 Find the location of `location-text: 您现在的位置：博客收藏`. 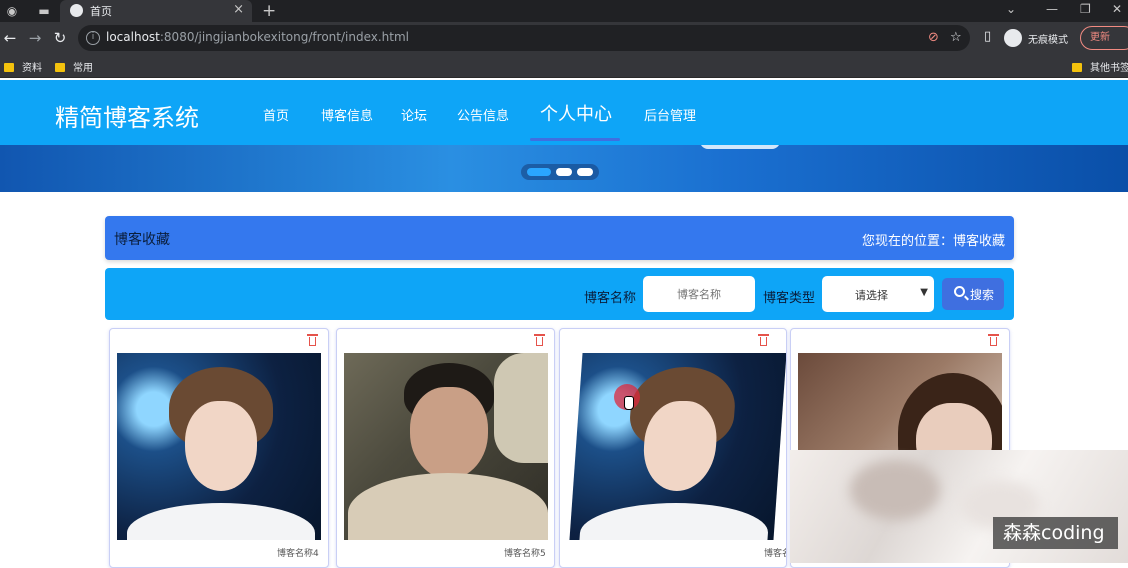

location-text: 您现在的位置：博客收藏 is located at coordinates (933, 241).